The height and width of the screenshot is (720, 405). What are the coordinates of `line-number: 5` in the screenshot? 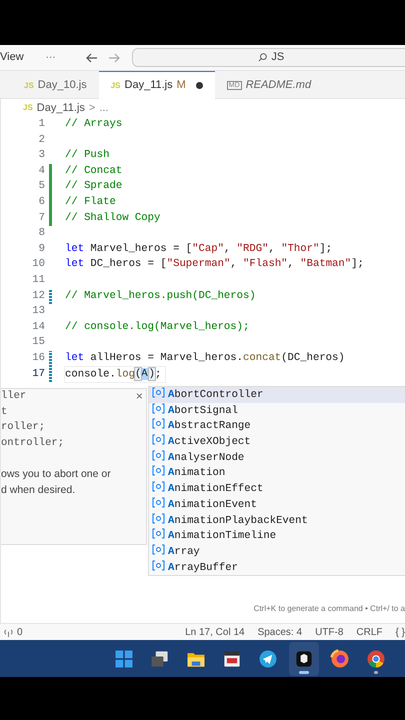 It's located at (41, 186).